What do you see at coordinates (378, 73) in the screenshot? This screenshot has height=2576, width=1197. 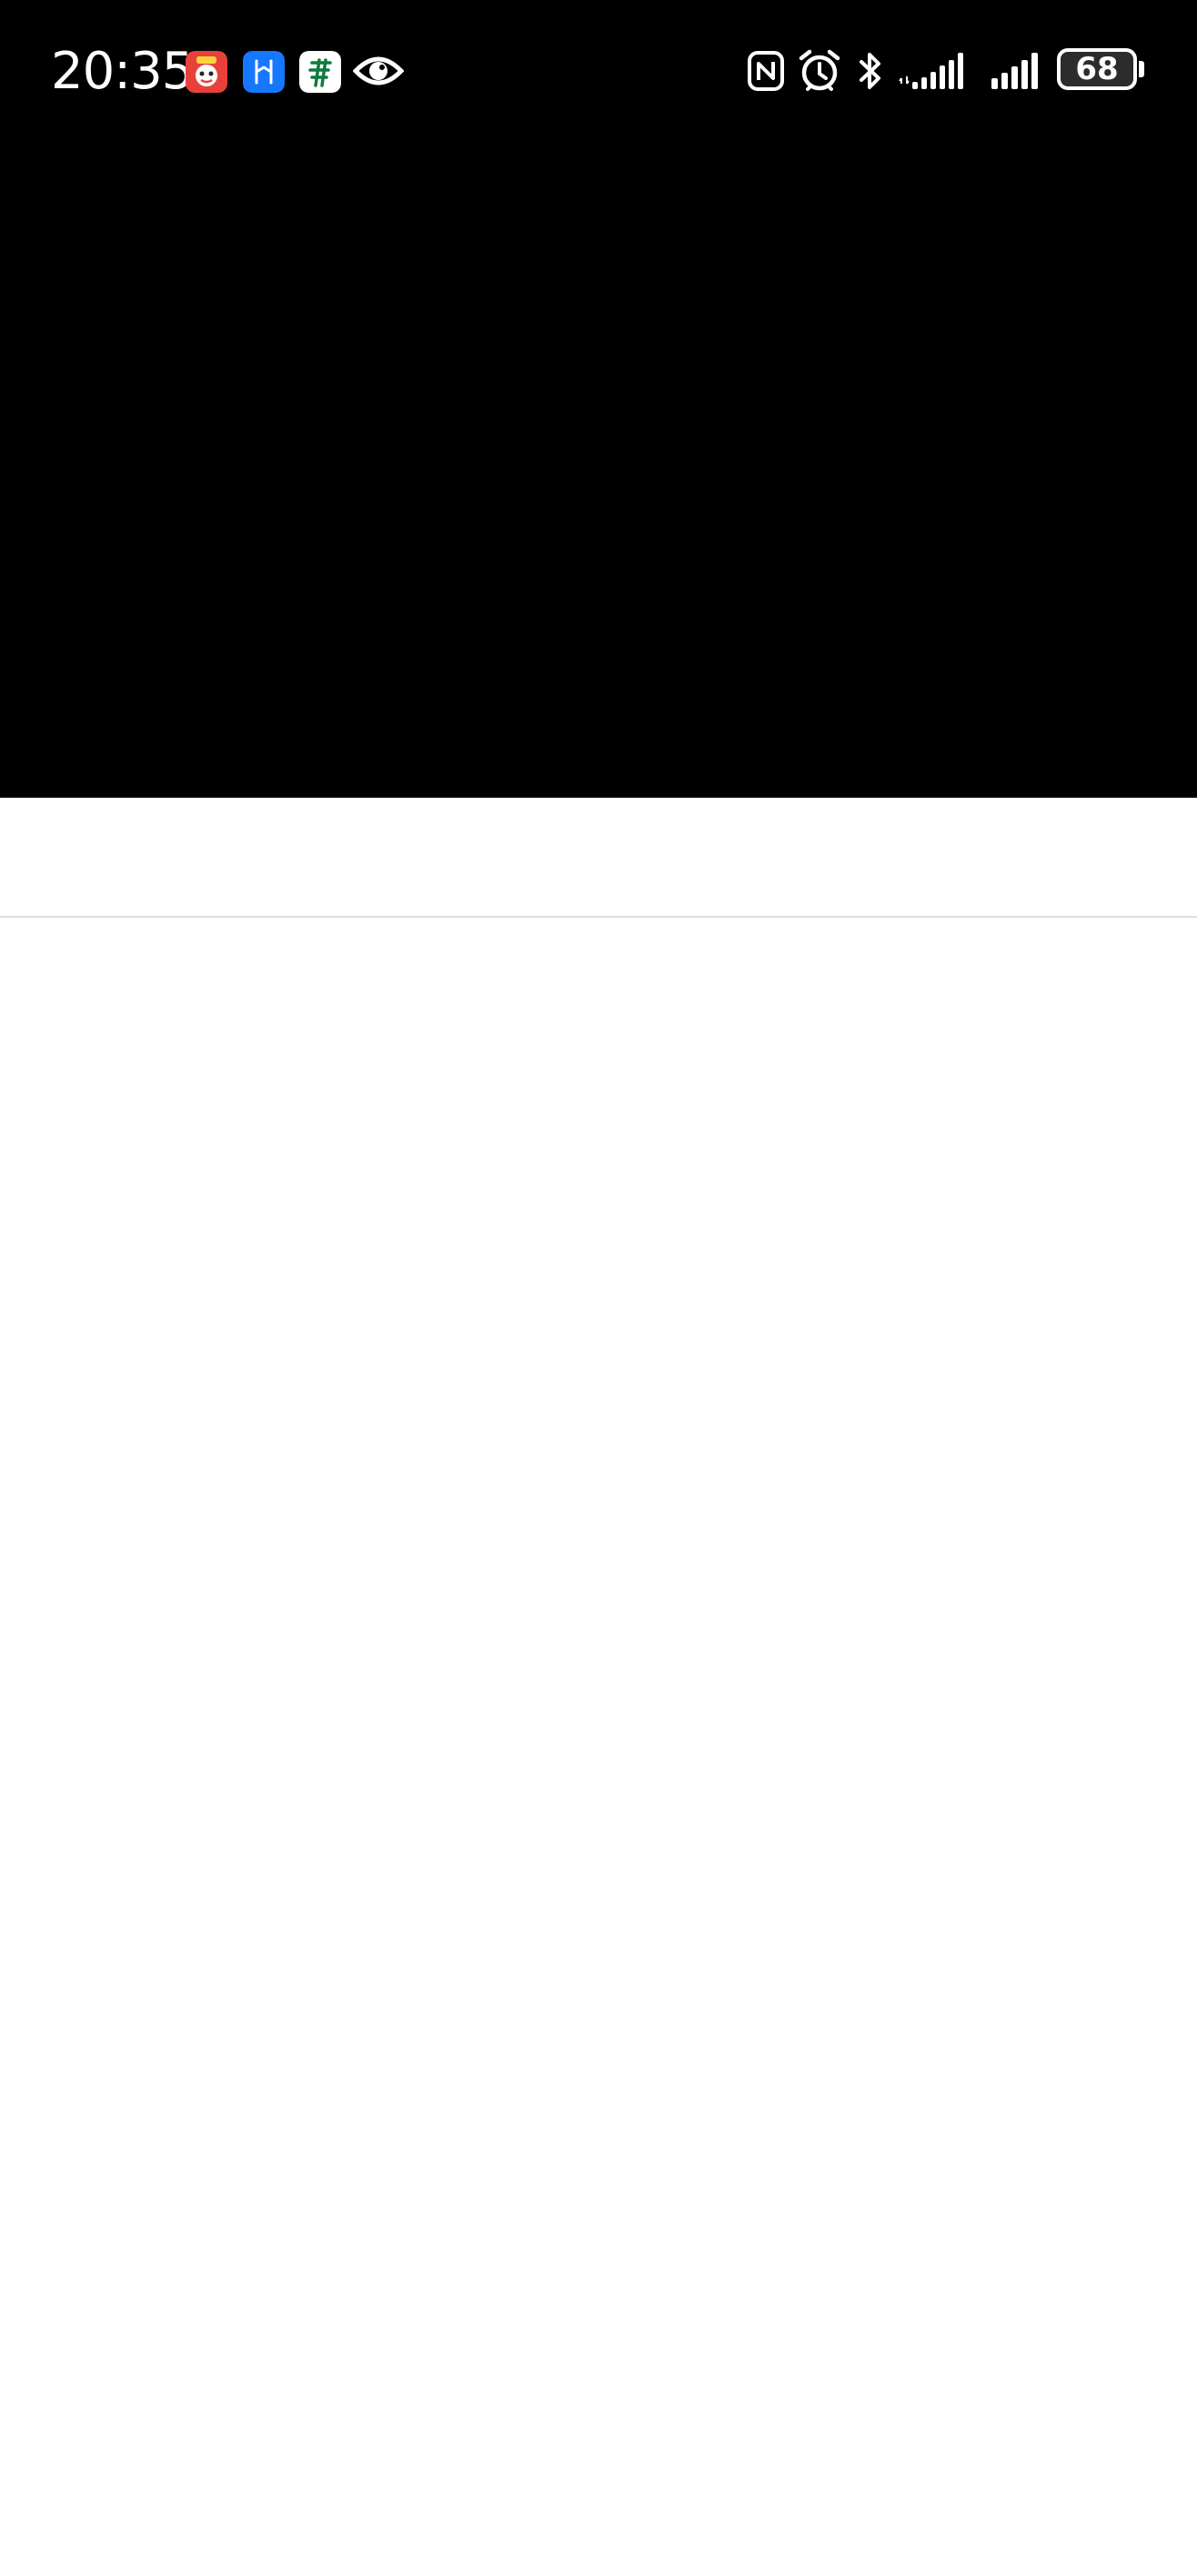 I see `eye-icon` at bounding box center [378, 73].